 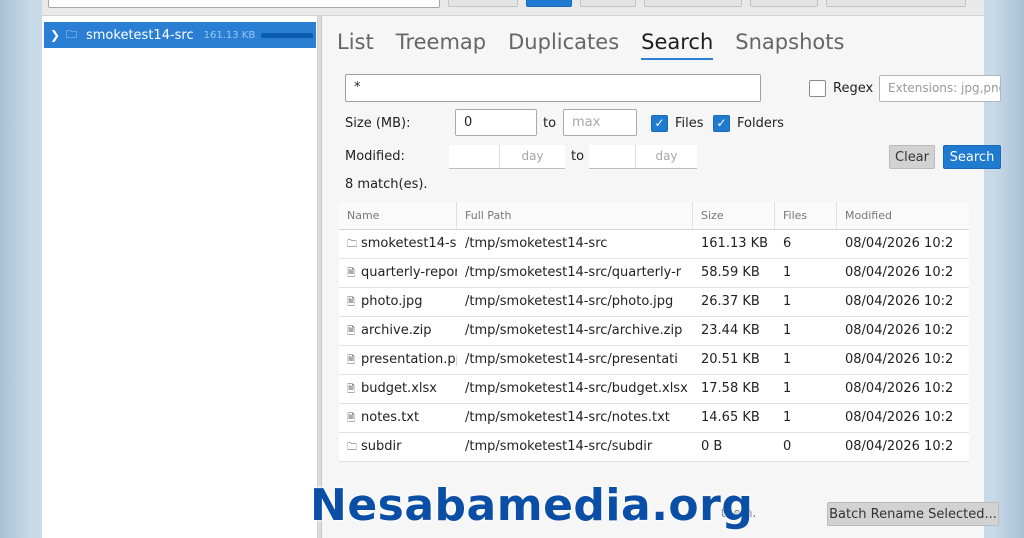 I want to click on tree-item-root: ❯ 🗀 smoketest14-src 161.13 KB, so click(x=180, y=35).